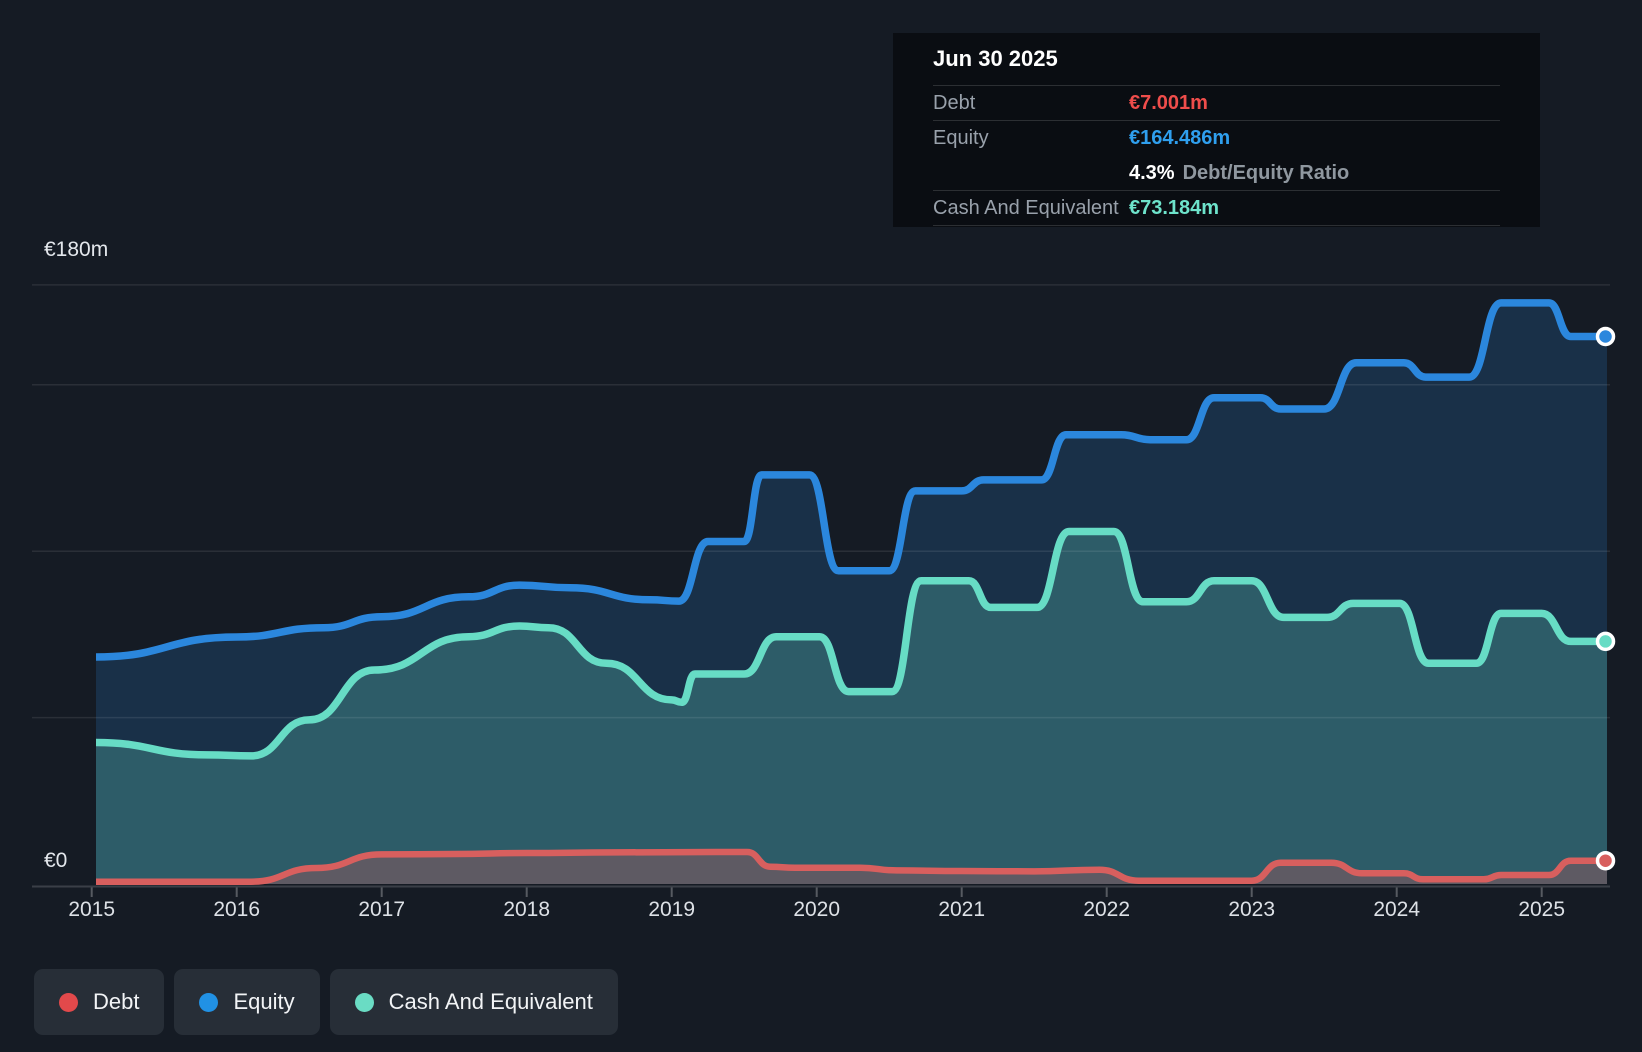  What do you see at coordinates (817, 909) in the screenshot?
I see `x-axis-label-2020: 2020` at bounding box center [817, 909].